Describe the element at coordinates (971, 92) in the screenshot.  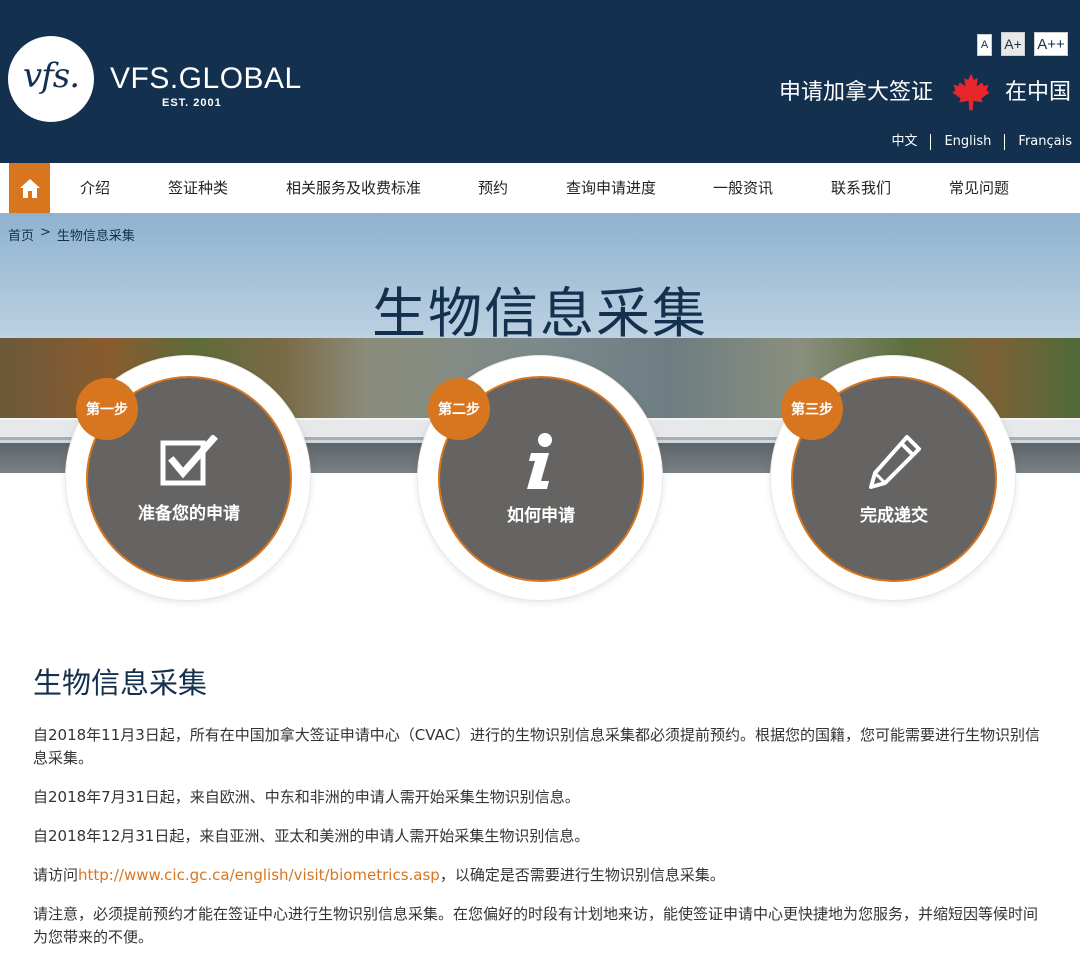
I see `maple-leaf-icon` at that location.